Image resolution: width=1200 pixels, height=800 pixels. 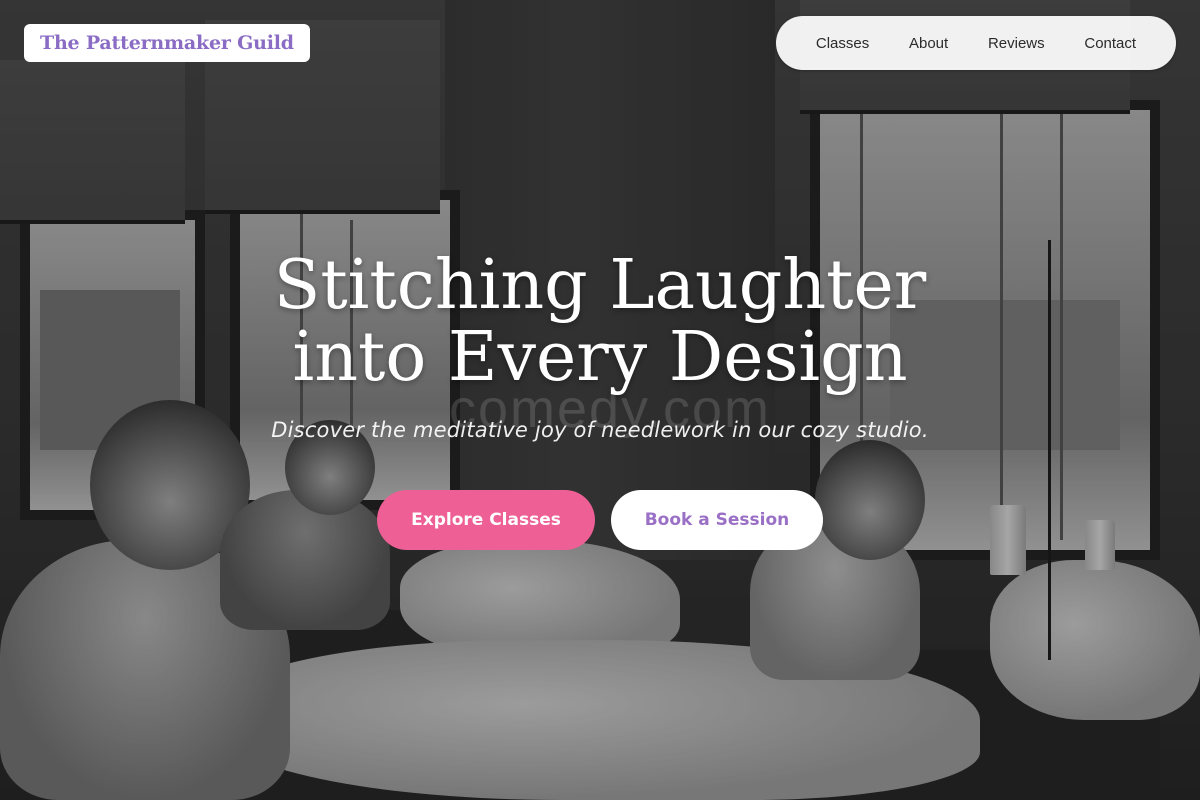 What do you see at coordinates (928, 43) in the screenshot?
I see `nav-item-about: About` at bounding box center [928, 43].